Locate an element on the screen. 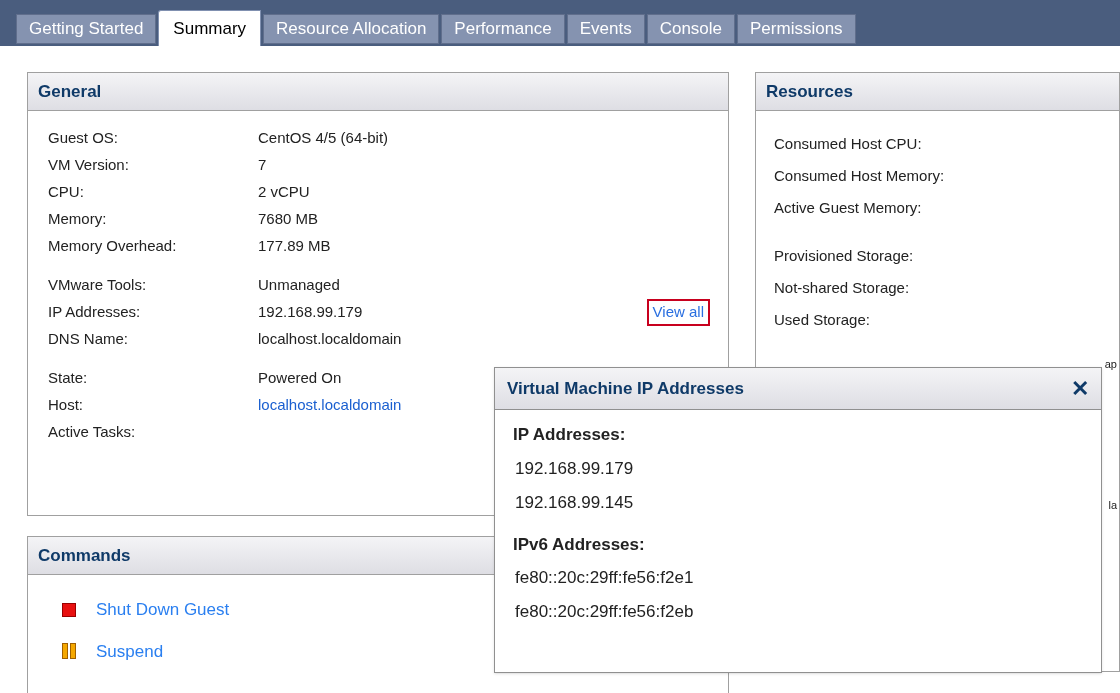 The image size is (1120, 693). field-label: VM Version: is located at coordinates (89, 165).